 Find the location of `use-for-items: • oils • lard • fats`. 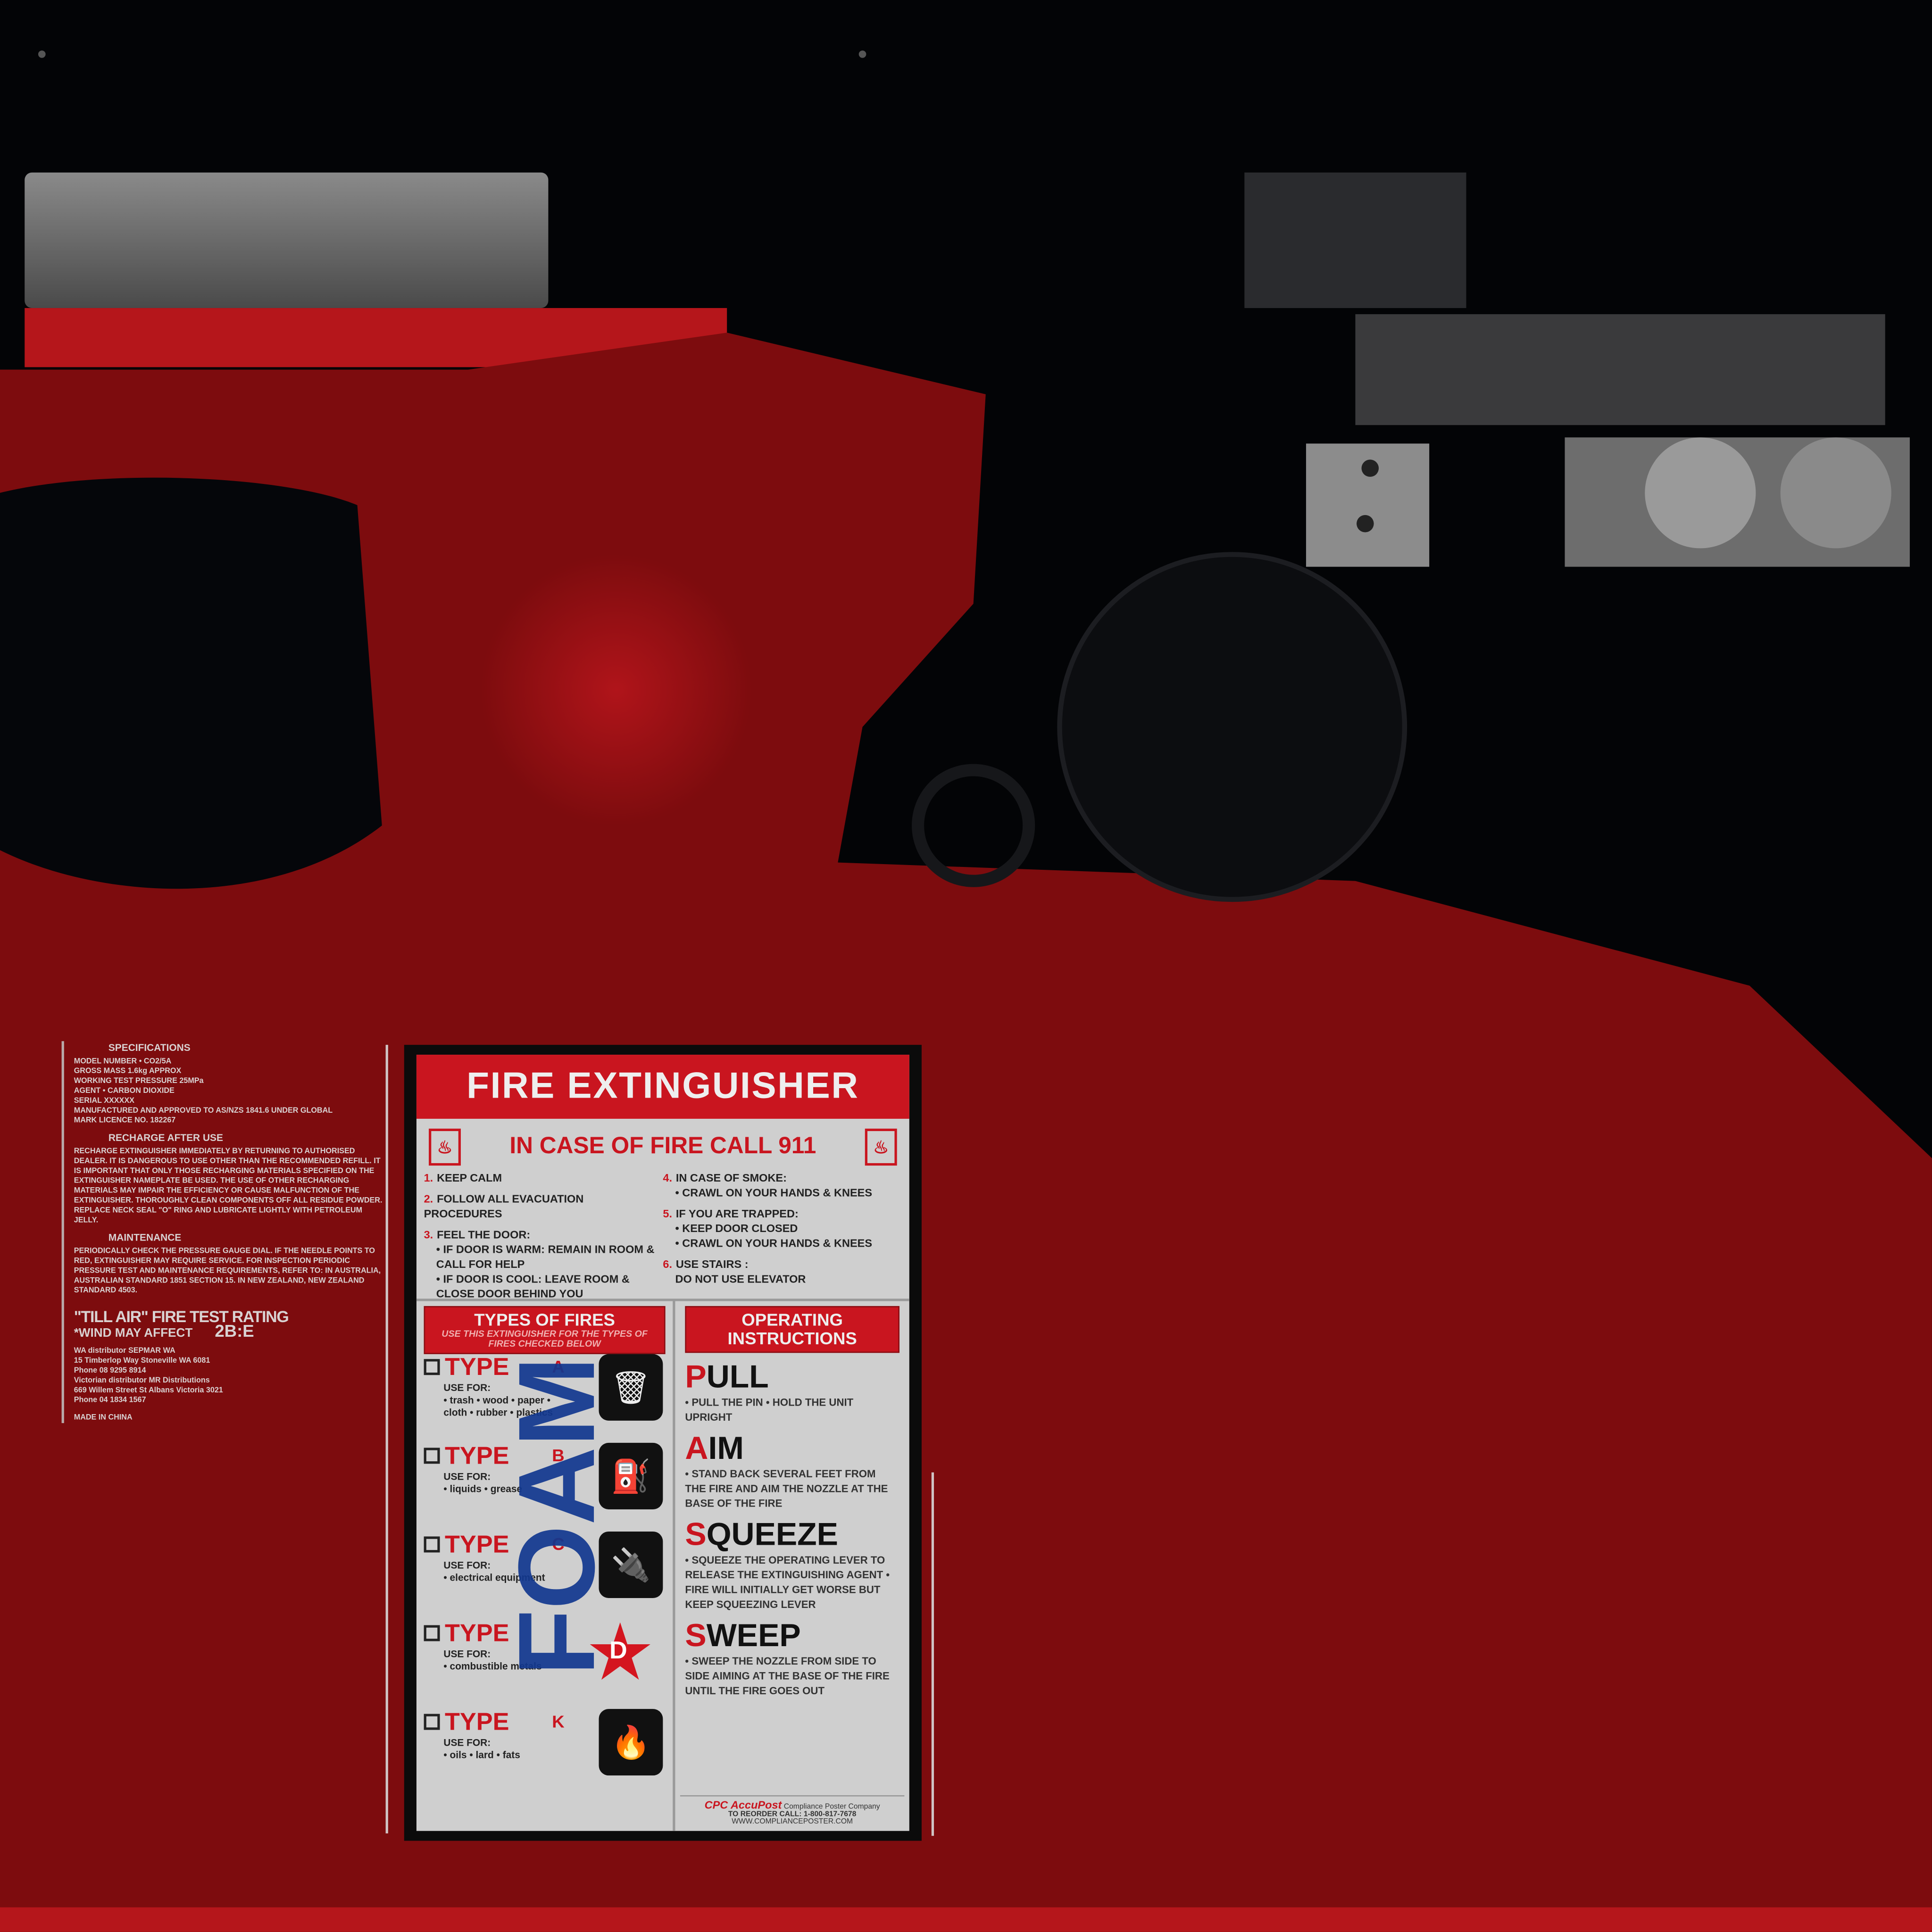

use-for-items: • oils • lard • fats is located at coordinates (481, 1755).